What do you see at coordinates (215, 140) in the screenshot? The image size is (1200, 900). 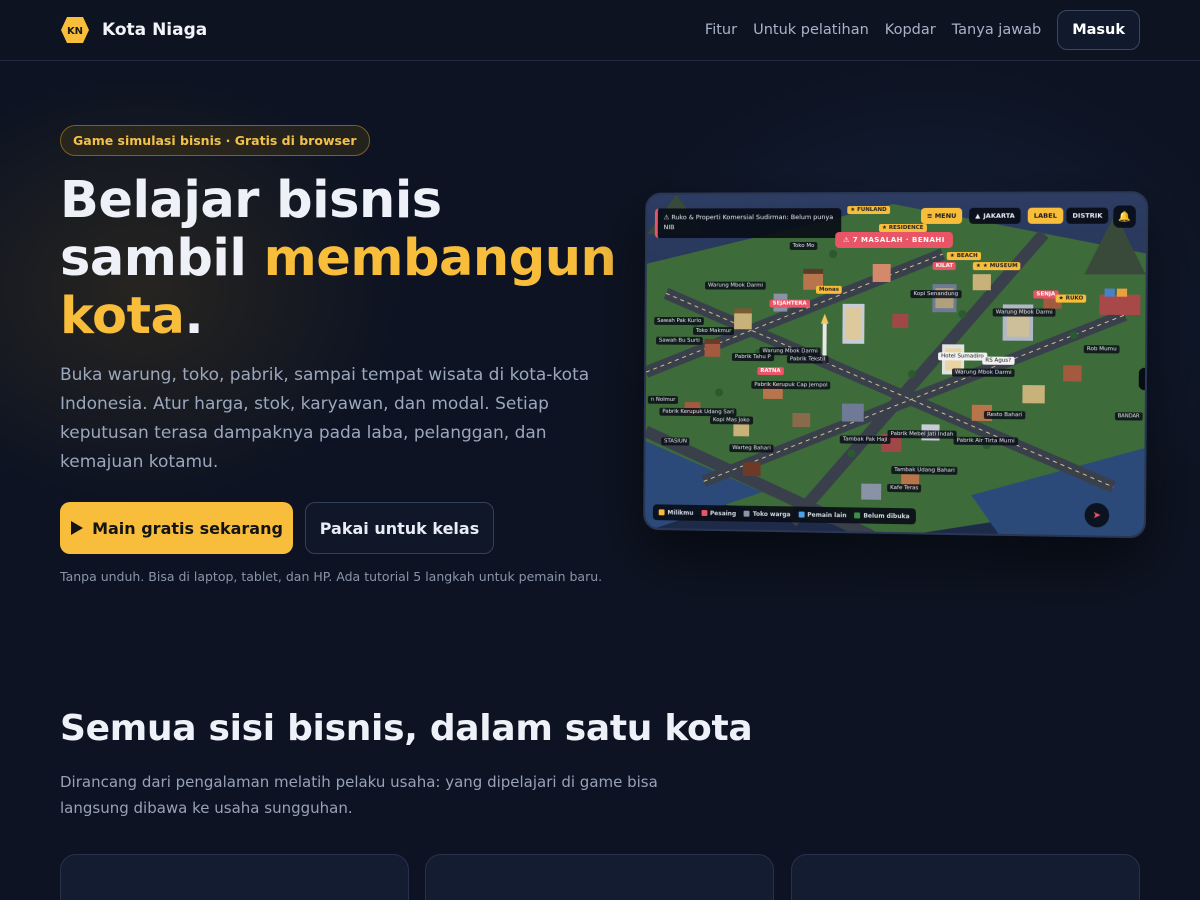 I see `hero-badge: Game simulasi bisnis · Gratis di browser` at bounding box center [215, 140].